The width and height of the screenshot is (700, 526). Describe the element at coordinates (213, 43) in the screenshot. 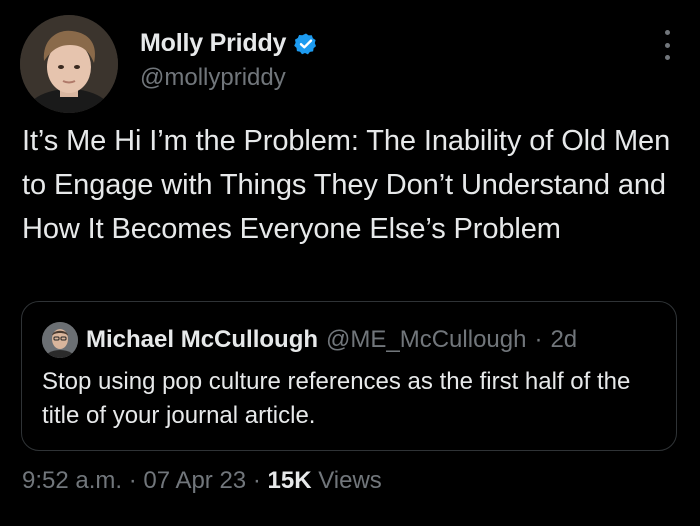

I see `author-name: Molly Priddy` at that location.